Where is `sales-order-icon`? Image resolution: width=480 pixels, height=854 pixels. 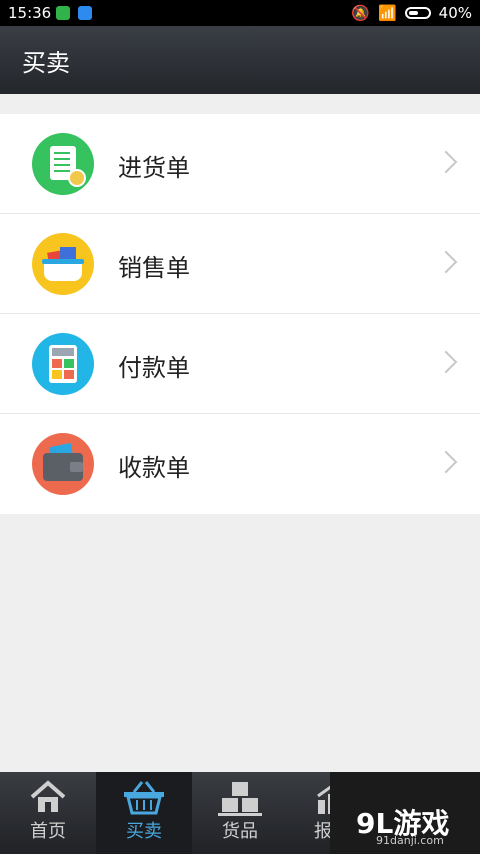 sales-order-icon is located at coordinates (63, 264).